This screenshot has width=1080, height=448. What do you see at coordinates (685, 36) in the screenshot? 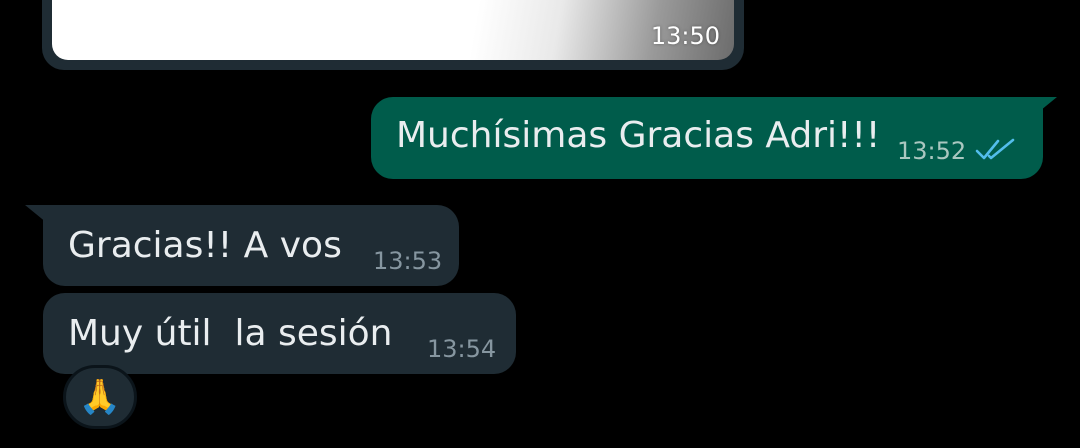
I see `message-timestamp: 13:50` at bounding box center [685, 36].